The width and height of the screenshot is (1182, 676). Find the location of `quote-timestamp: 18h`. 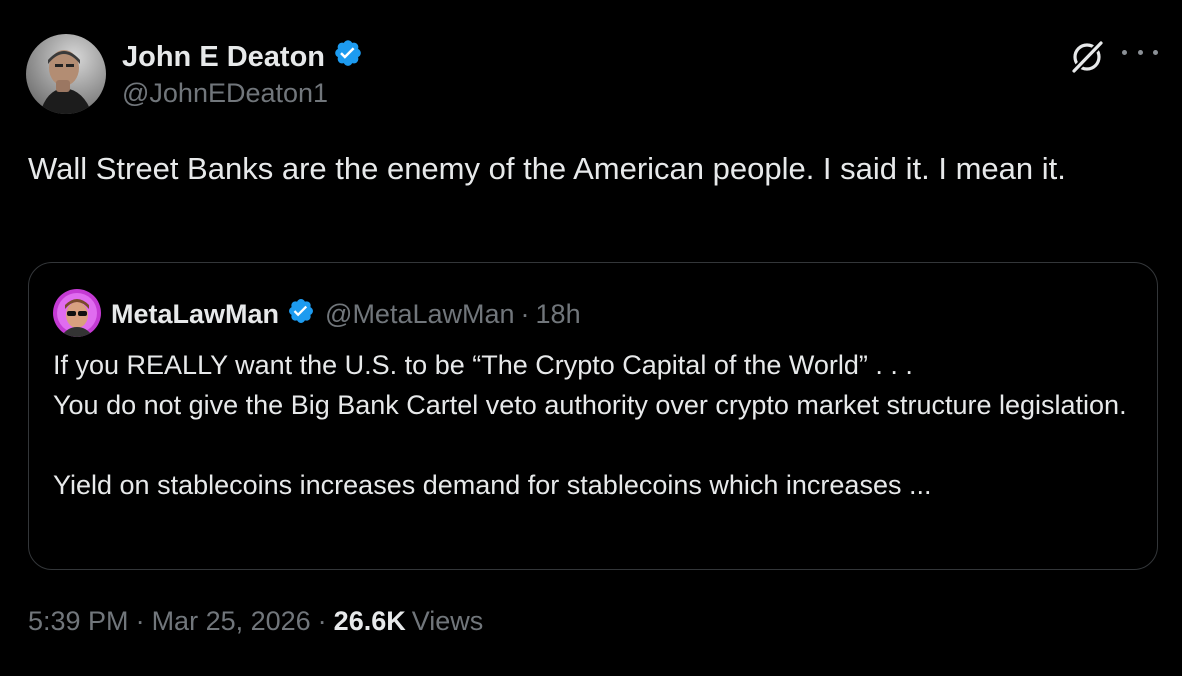

quote-timestamp: 18h is located at coordinates (558, 314).